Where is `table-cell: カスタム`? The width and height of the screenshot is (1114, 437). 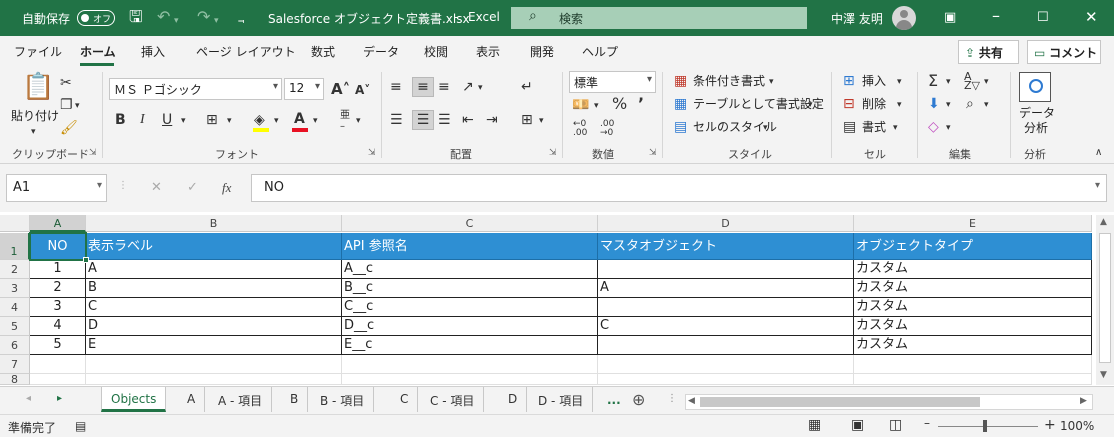
table-cell: カスタム is located at coordinates (973, 269).